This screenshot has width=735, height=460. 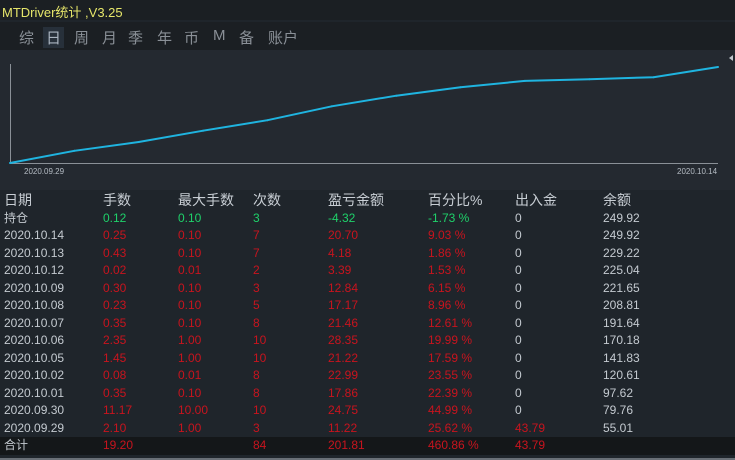 I want to click on cell-pct: 44.99 %, so click(x=450, y=410).